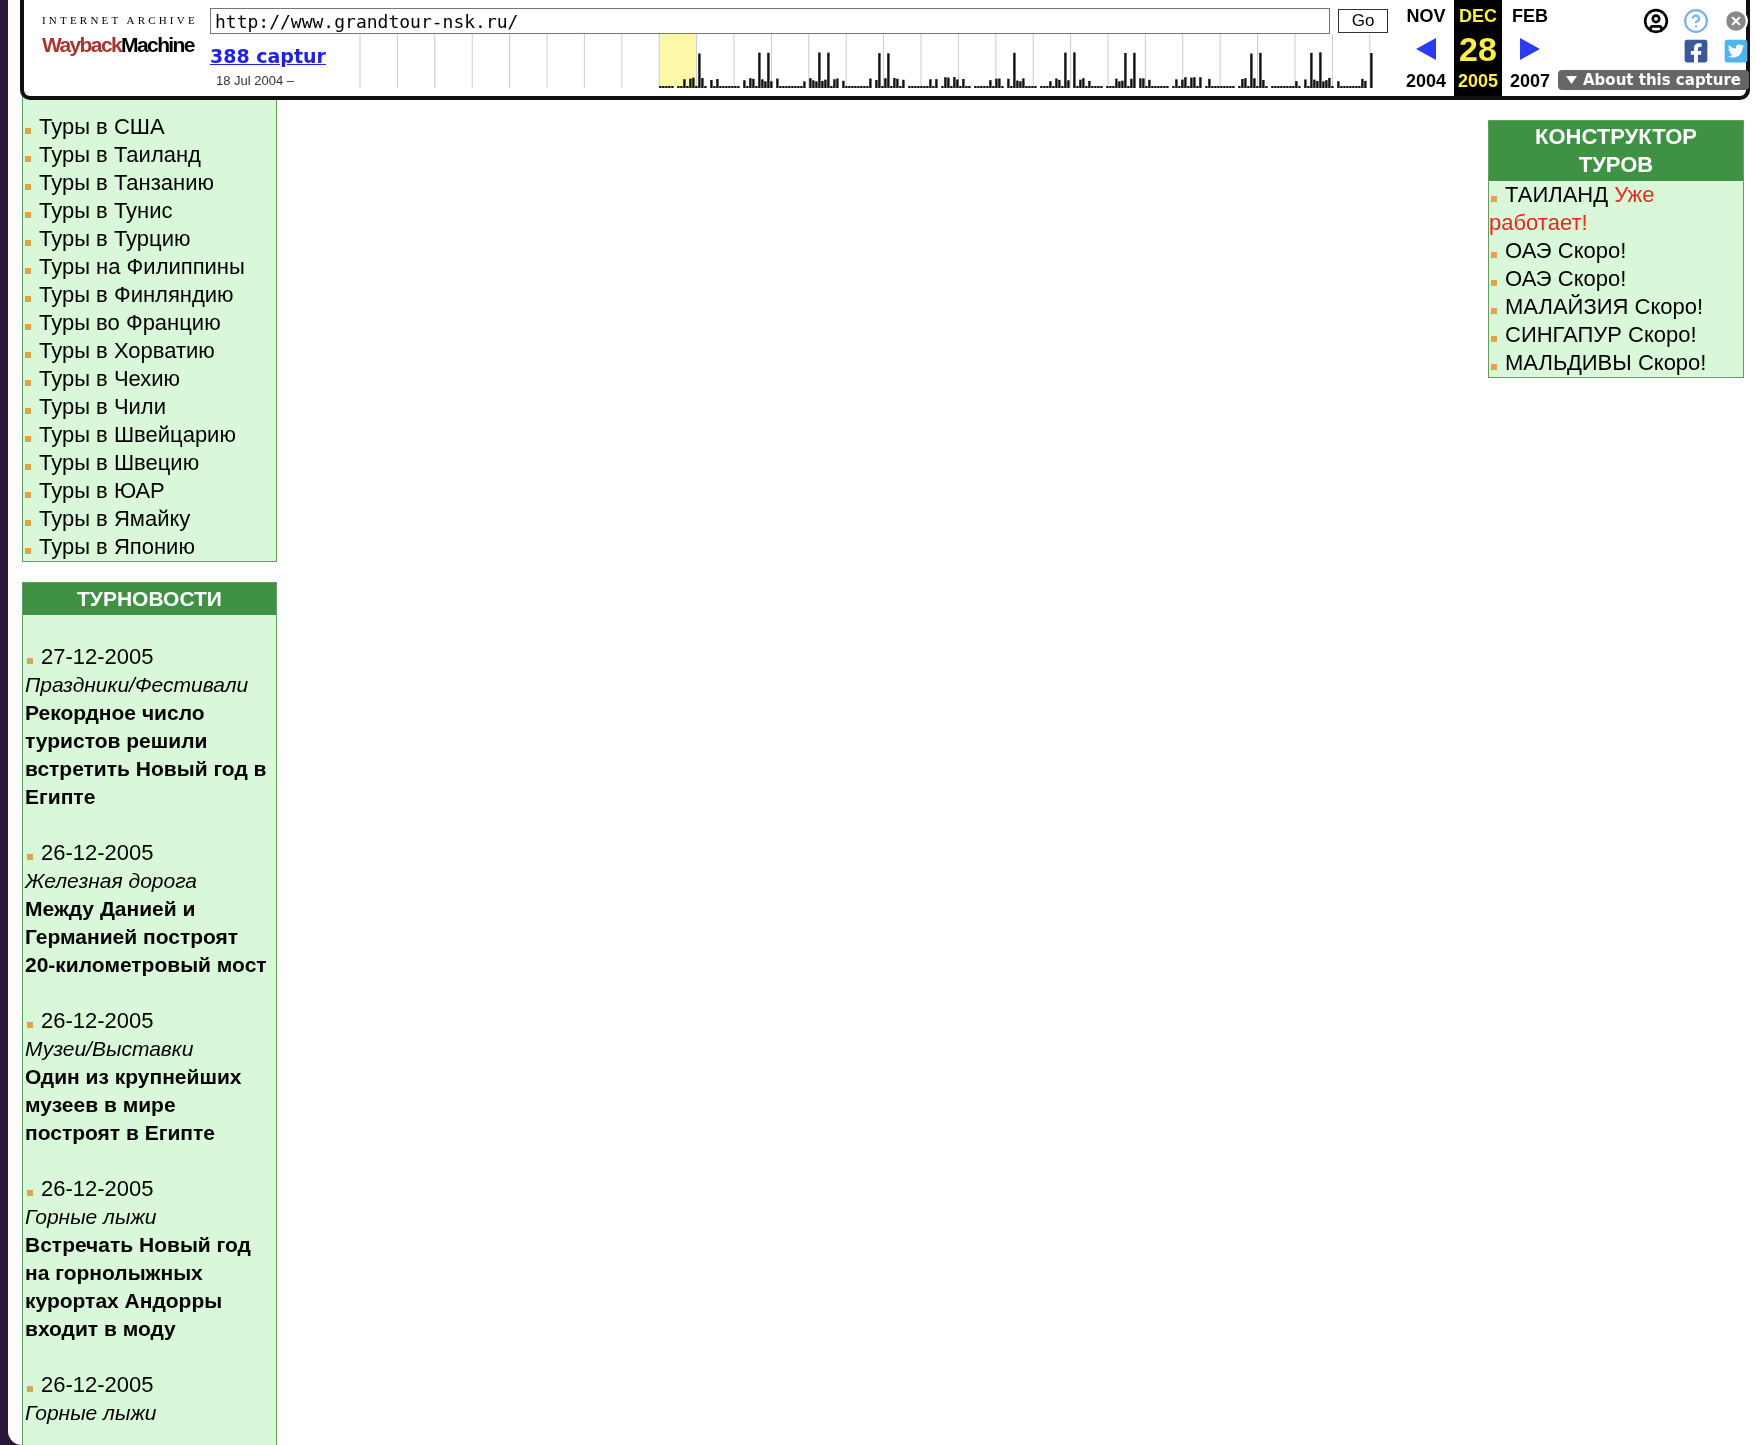 The image size is (1756, 1445). I want to click on close-icon, so click(1736, 21).